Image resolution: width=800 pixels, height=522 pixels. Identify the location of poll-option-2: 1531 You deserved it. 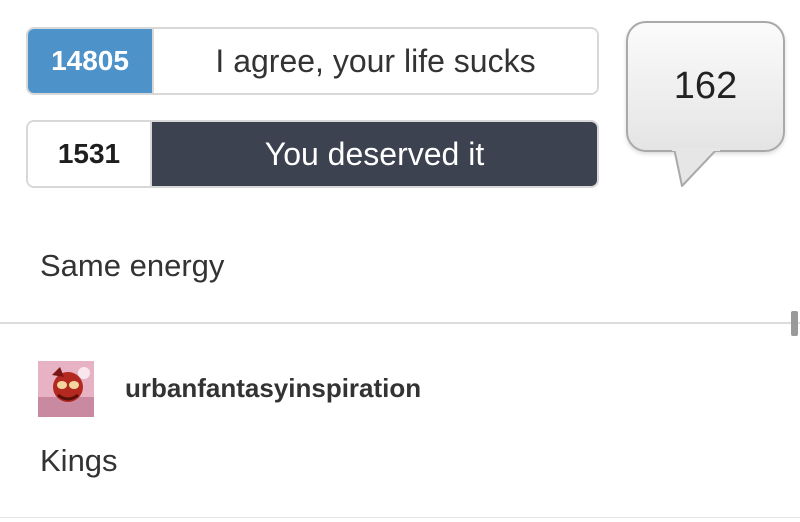
(312, 154).